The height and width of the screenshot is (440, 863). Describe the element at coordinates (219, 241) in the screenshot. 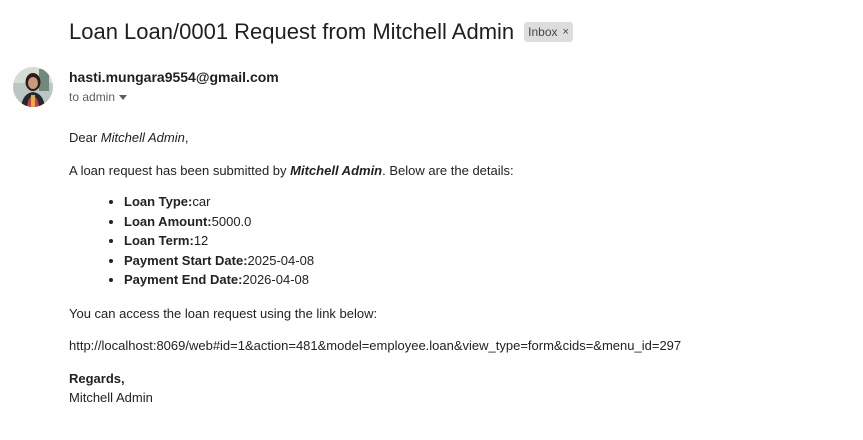

I see `detail-loan-term: Loan Term:12` at that location.